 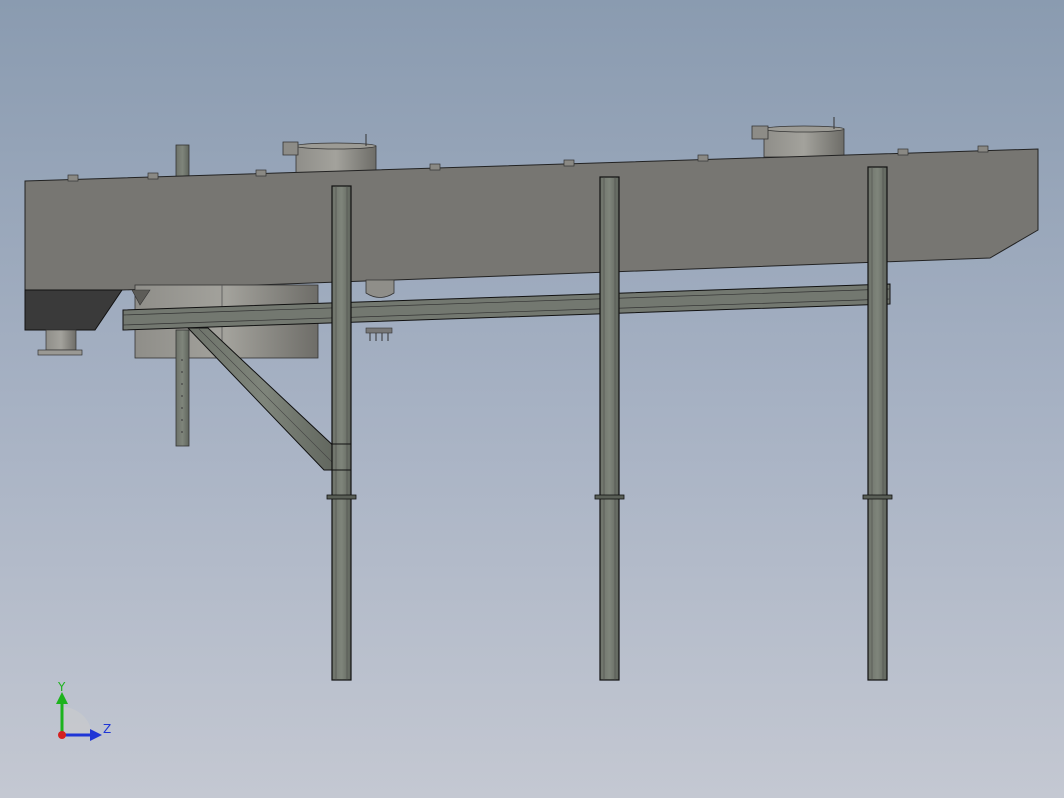 I want to click on z-axis-label: Z, so click(x=107, y=729).